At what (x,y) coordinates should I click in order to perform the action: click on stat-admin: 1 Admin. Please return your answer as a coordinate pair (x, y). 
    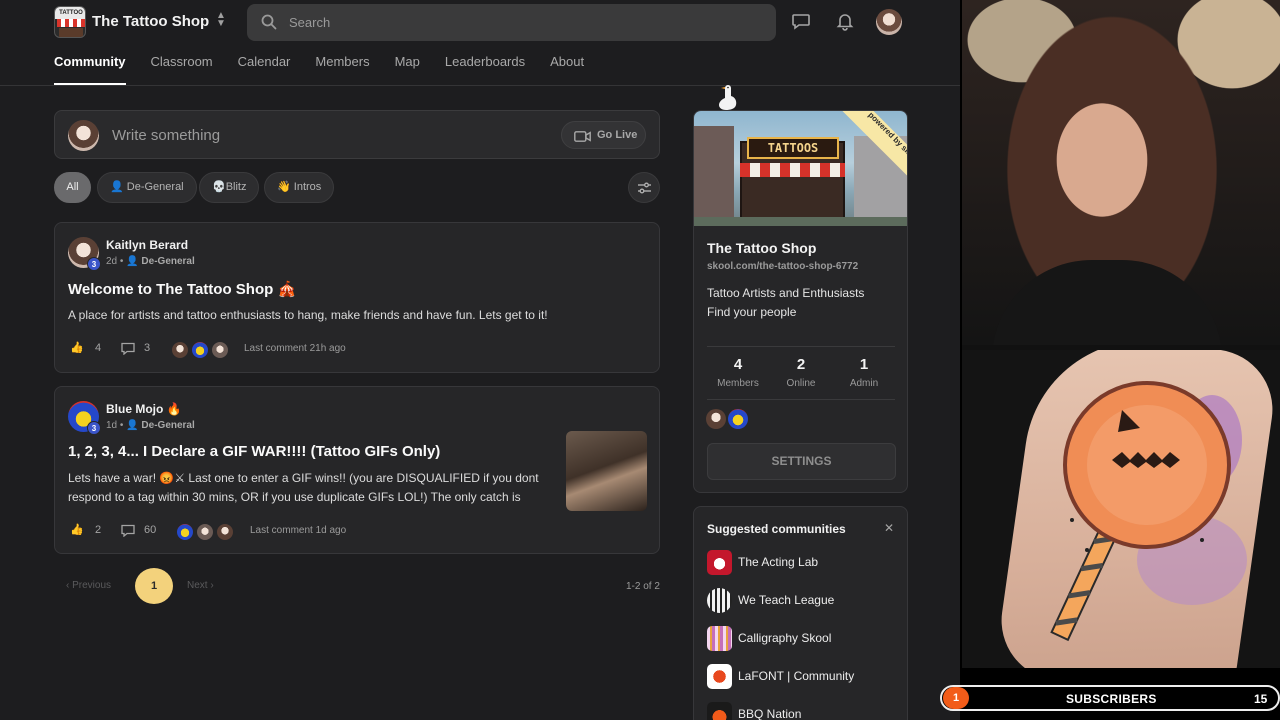
    Looking at the image, I should click on (864, 372).